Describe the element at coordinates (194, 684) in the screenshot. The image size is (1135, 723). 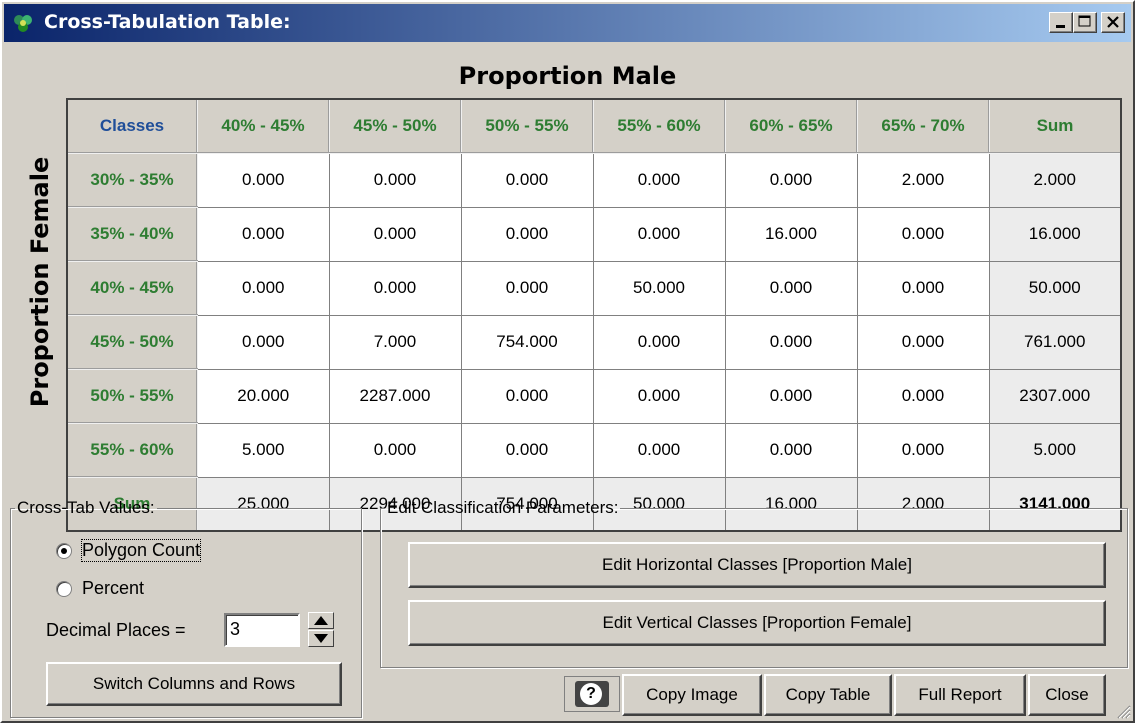
I see `switch-columns-rows-button: Switch Columns and Rows` at that location.